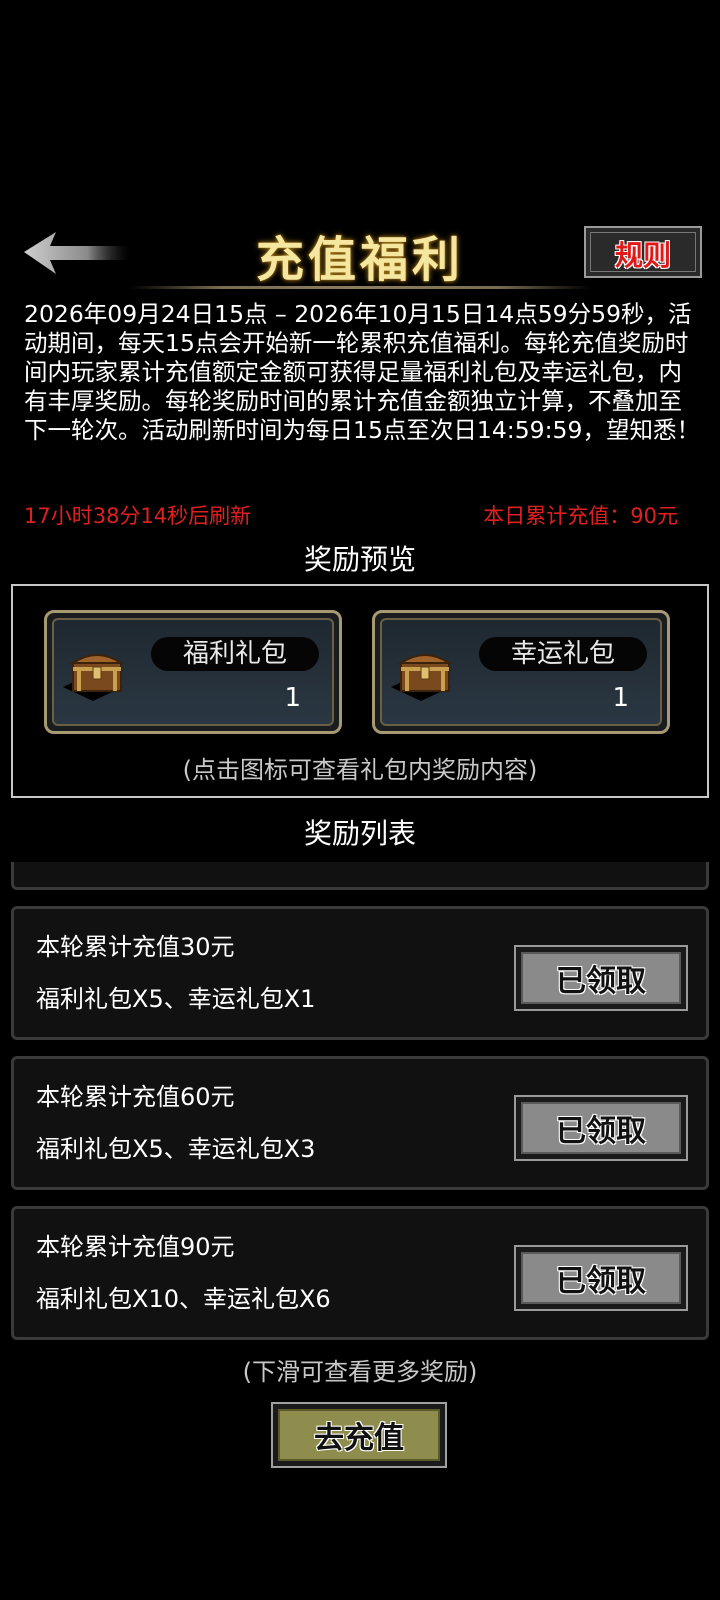  What do you see at coordinates (580, 516) in the screenshot?
I see `today-recharge-total: 本日累计充值：90元` at bounding box center [580, 516].